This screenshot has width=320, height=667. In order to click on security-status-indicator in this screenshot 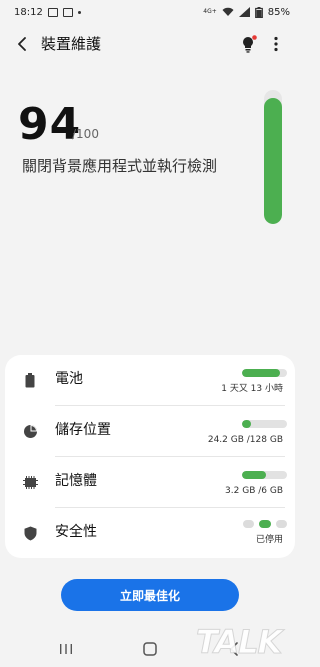, I will do `click(265, 525)`.